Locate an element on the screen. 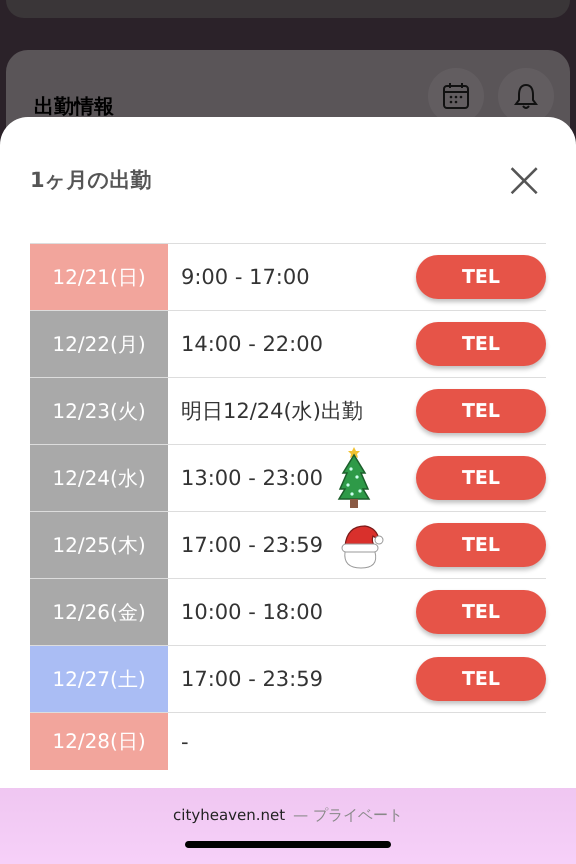 The image size is (576, 864). close-button: × is located at coordinates (524, 180).